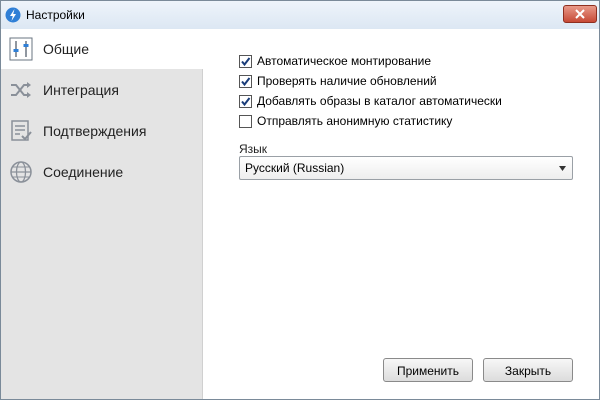 This screenshot has height=400, width=600. What do you see at coordinates (55, 15) in the screenshot?
I see `window-title: Настройки` at bounding box center [55, 15].